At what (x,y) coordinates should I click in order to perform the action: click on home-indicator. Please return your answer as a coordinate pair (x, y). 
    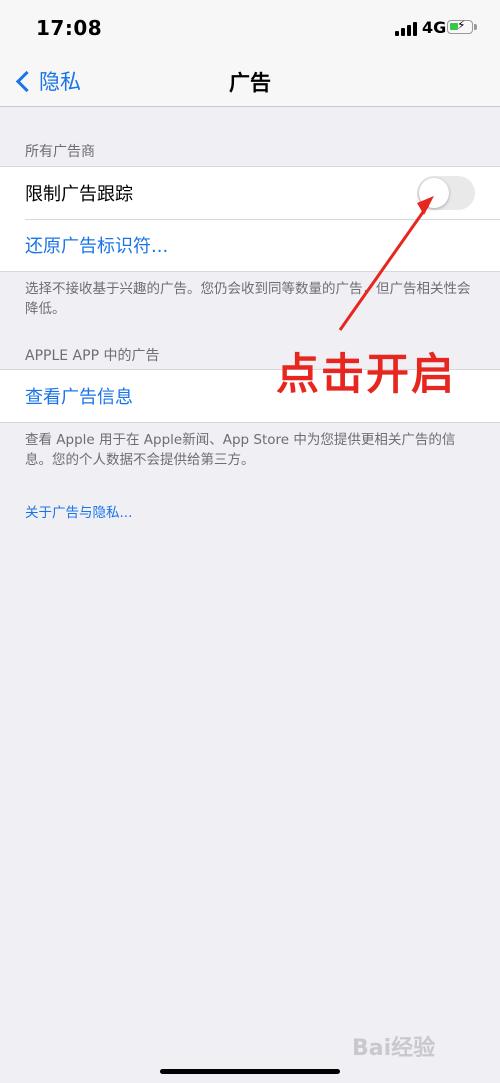
    Looking at the image, I should click on (250, 1071).